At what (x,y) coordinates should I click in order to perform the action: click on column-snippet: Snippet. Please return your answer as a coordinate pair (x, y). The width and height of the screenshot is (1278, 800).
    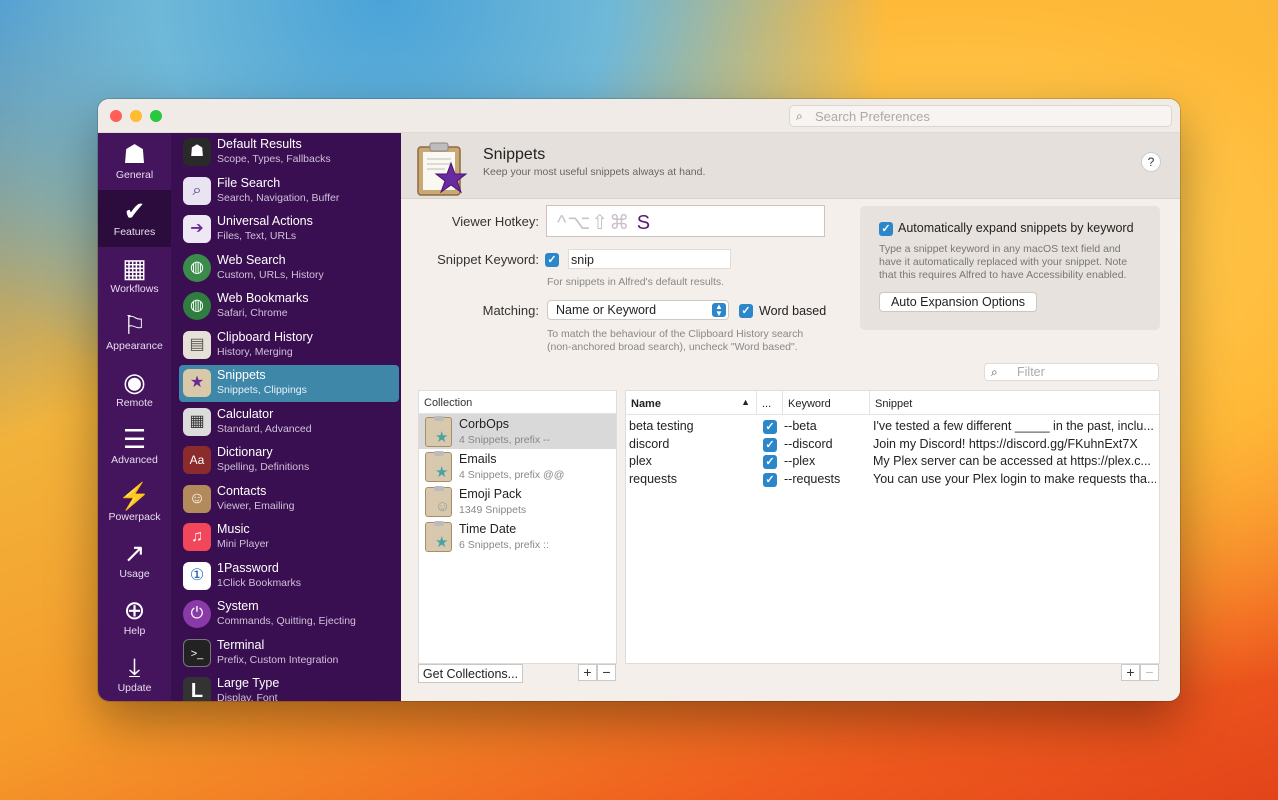
    Looking at the image, I should click on (1014, 403).